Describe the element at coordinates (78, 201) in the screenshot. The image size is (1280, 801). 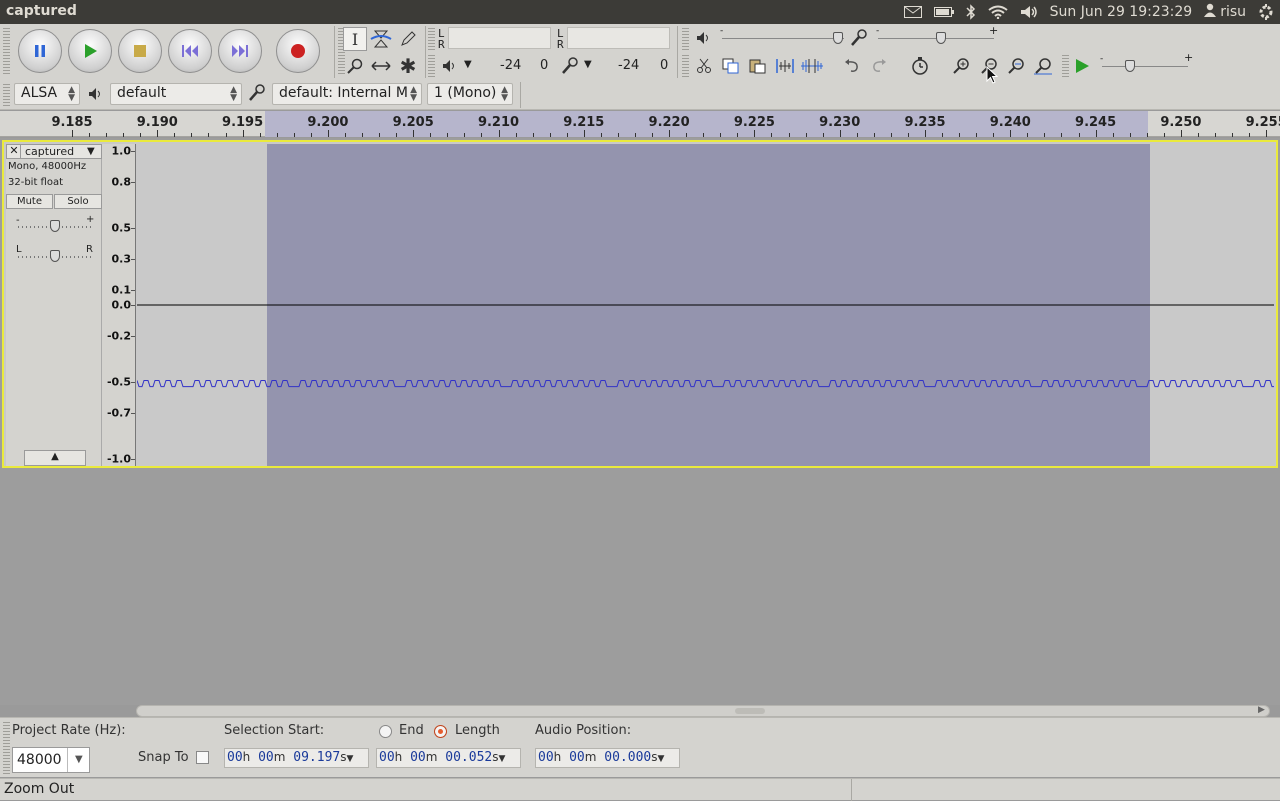
I see `solo-button: Solo` at that location.